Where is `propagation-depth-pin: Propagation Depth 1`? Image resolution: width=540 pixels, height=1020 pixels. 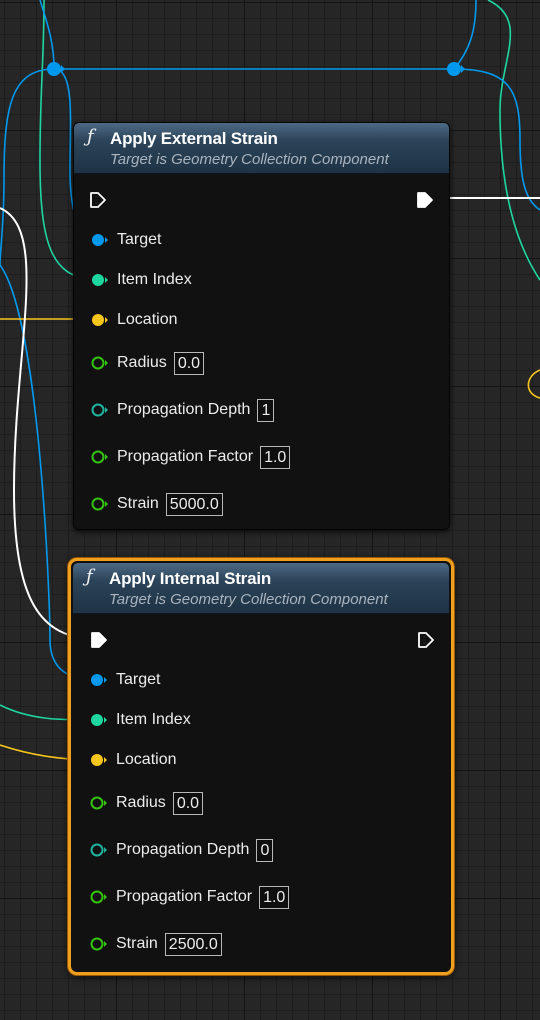
propagation-depth-pin: Propagation Depth 1 is located at coordinates (183, 410).